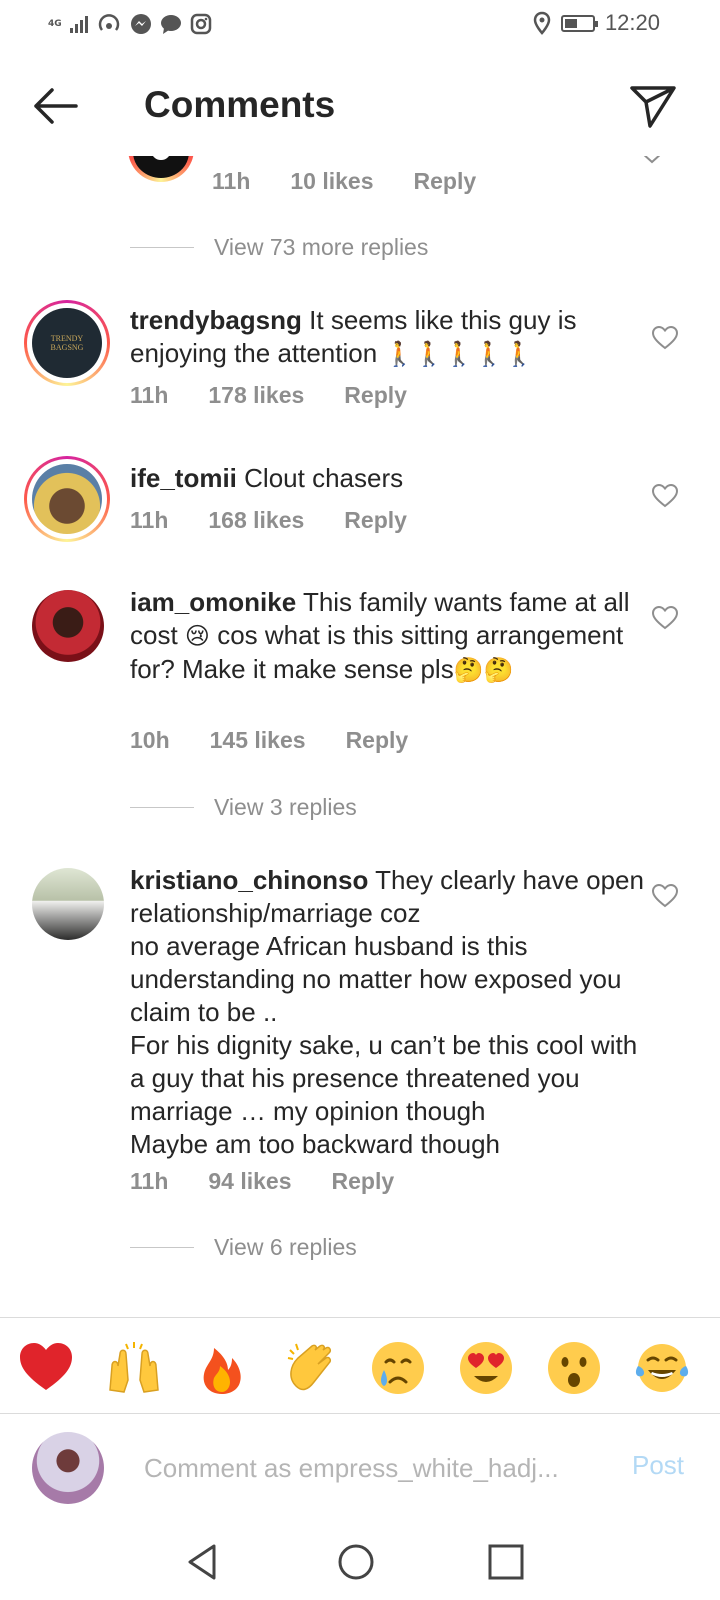  I want to click on comment-likes: 145 likes, so click(258, 740).